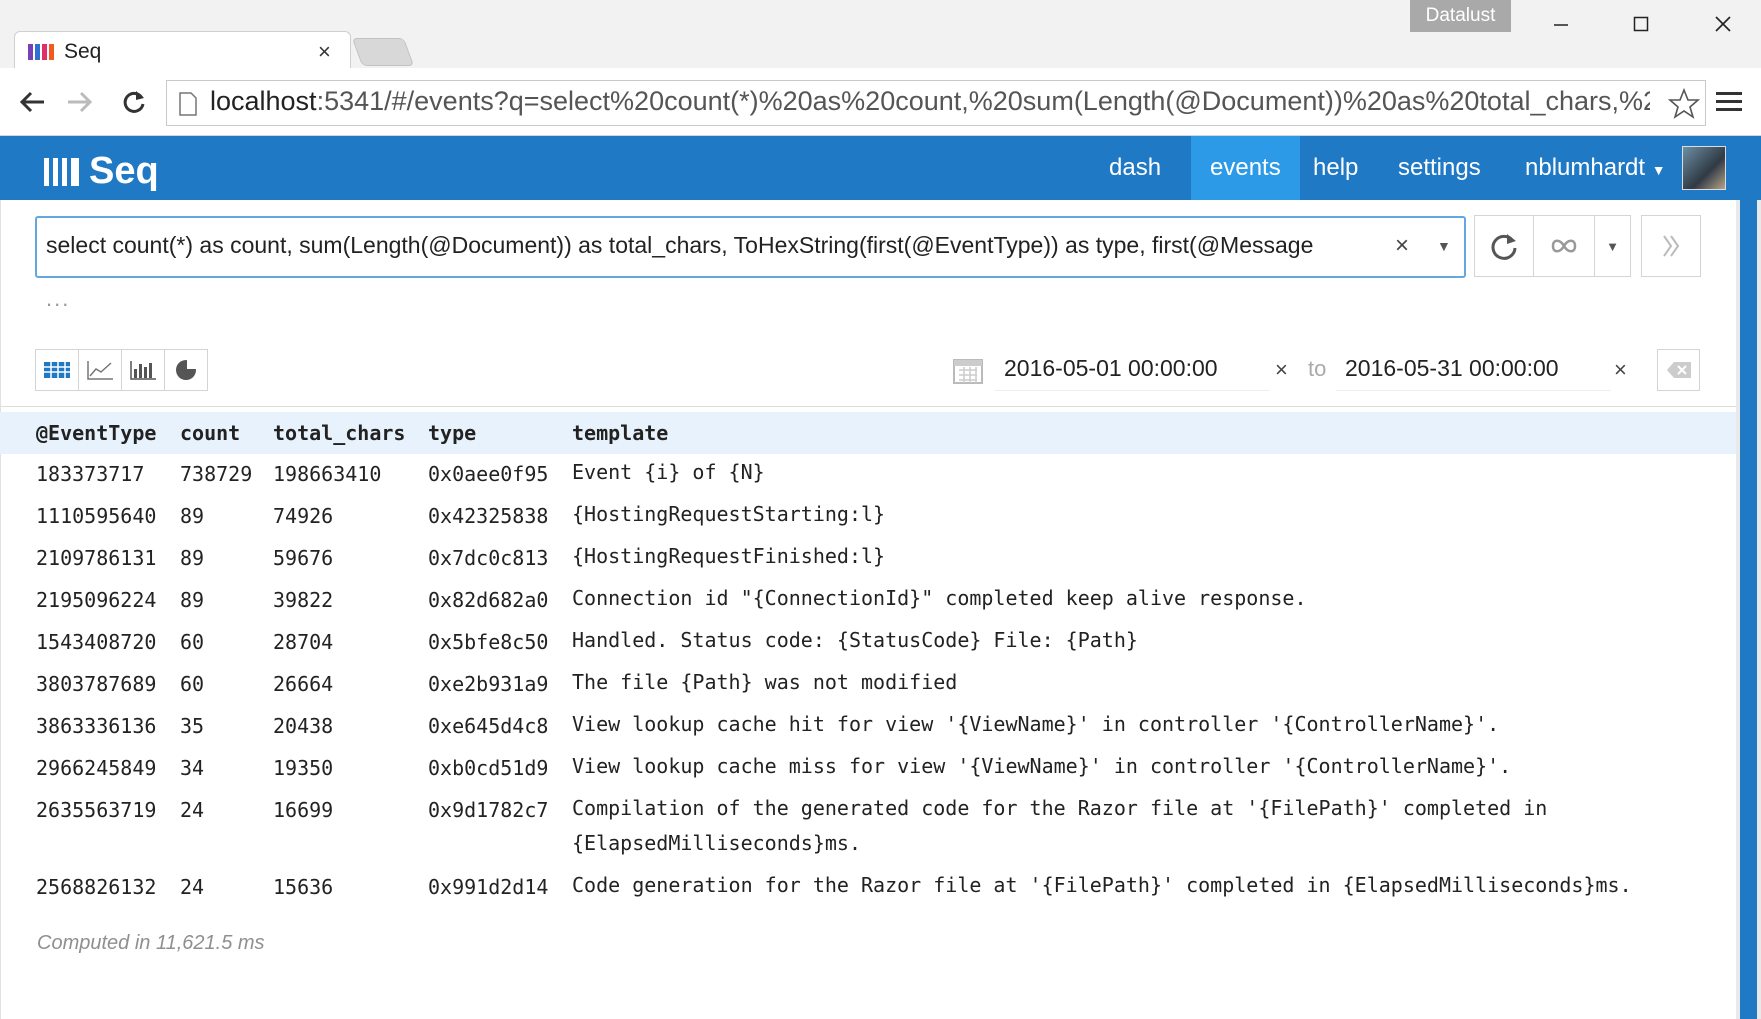  Describe the element at coordinates (324, 52) in the screenshot. I see `tab-close-icon: ×` at that location.